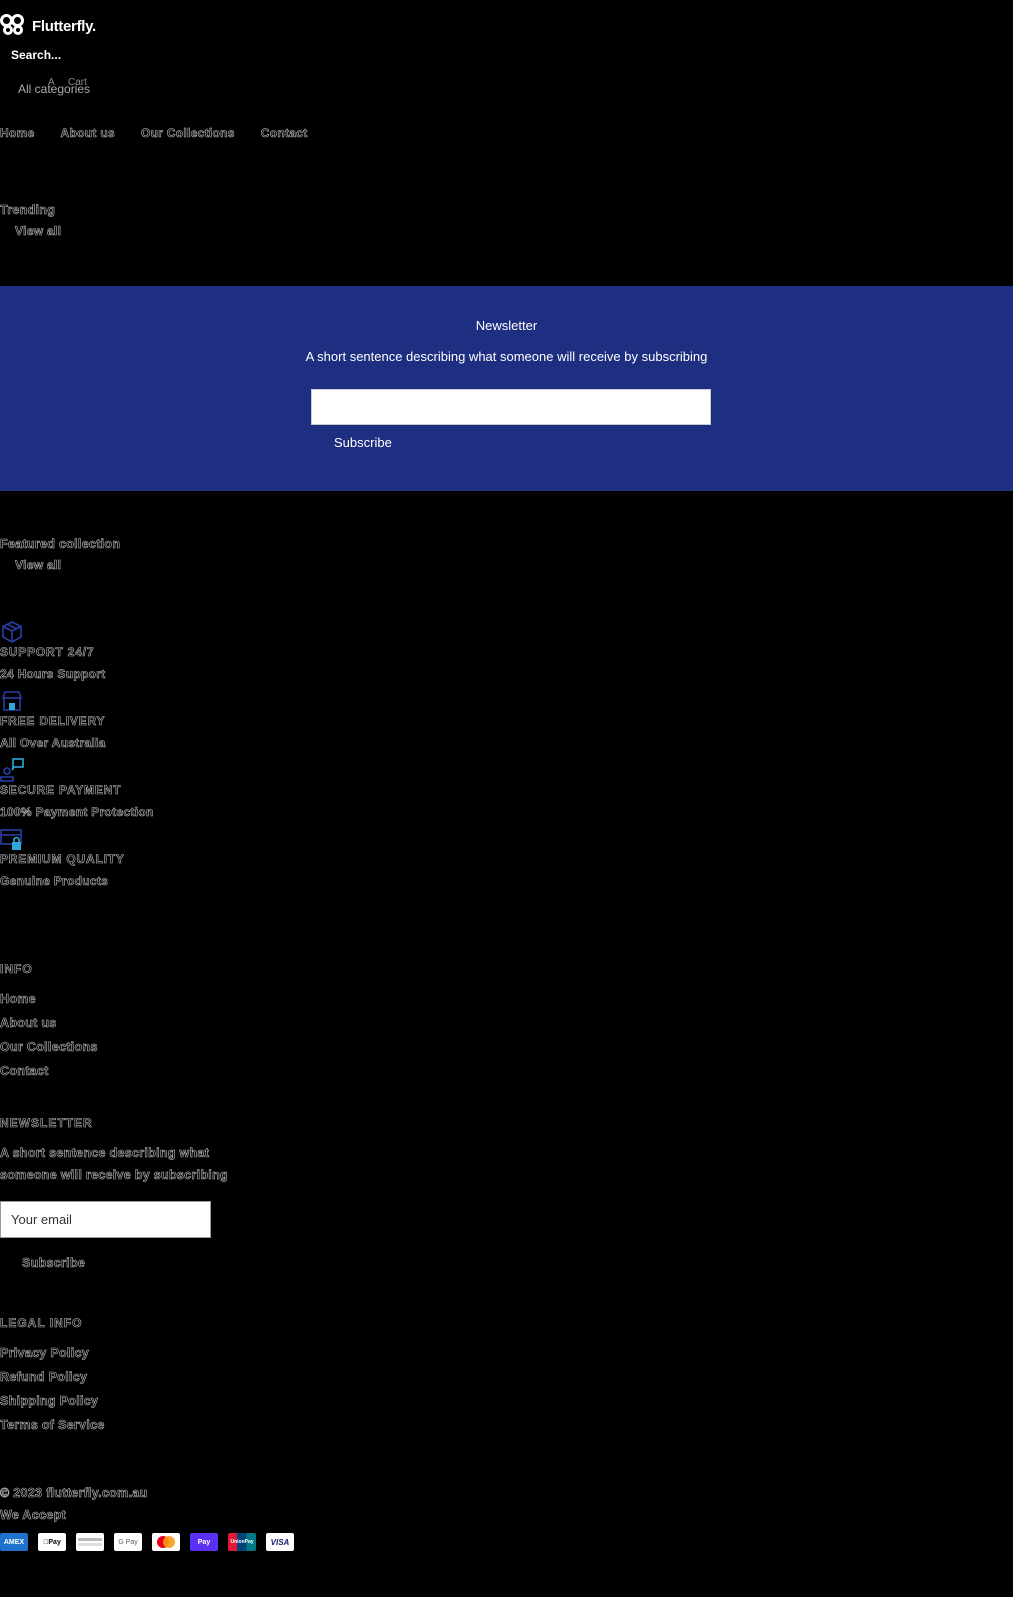 This screenshot has width=1013, height=1597. What do you see at coordinates (242, 1542) in the screenshot?
I see `unionpay-icon: UnionPay` at bounding box center [242, 1542].